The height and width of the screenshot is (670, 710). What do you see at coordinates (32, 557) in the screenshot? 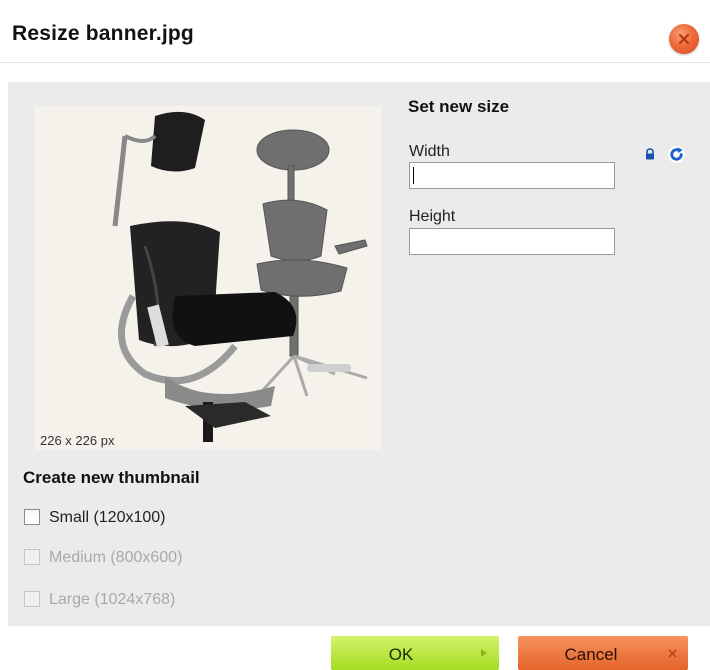
I see `medium-checkbox` at bounding box center [32, 557].